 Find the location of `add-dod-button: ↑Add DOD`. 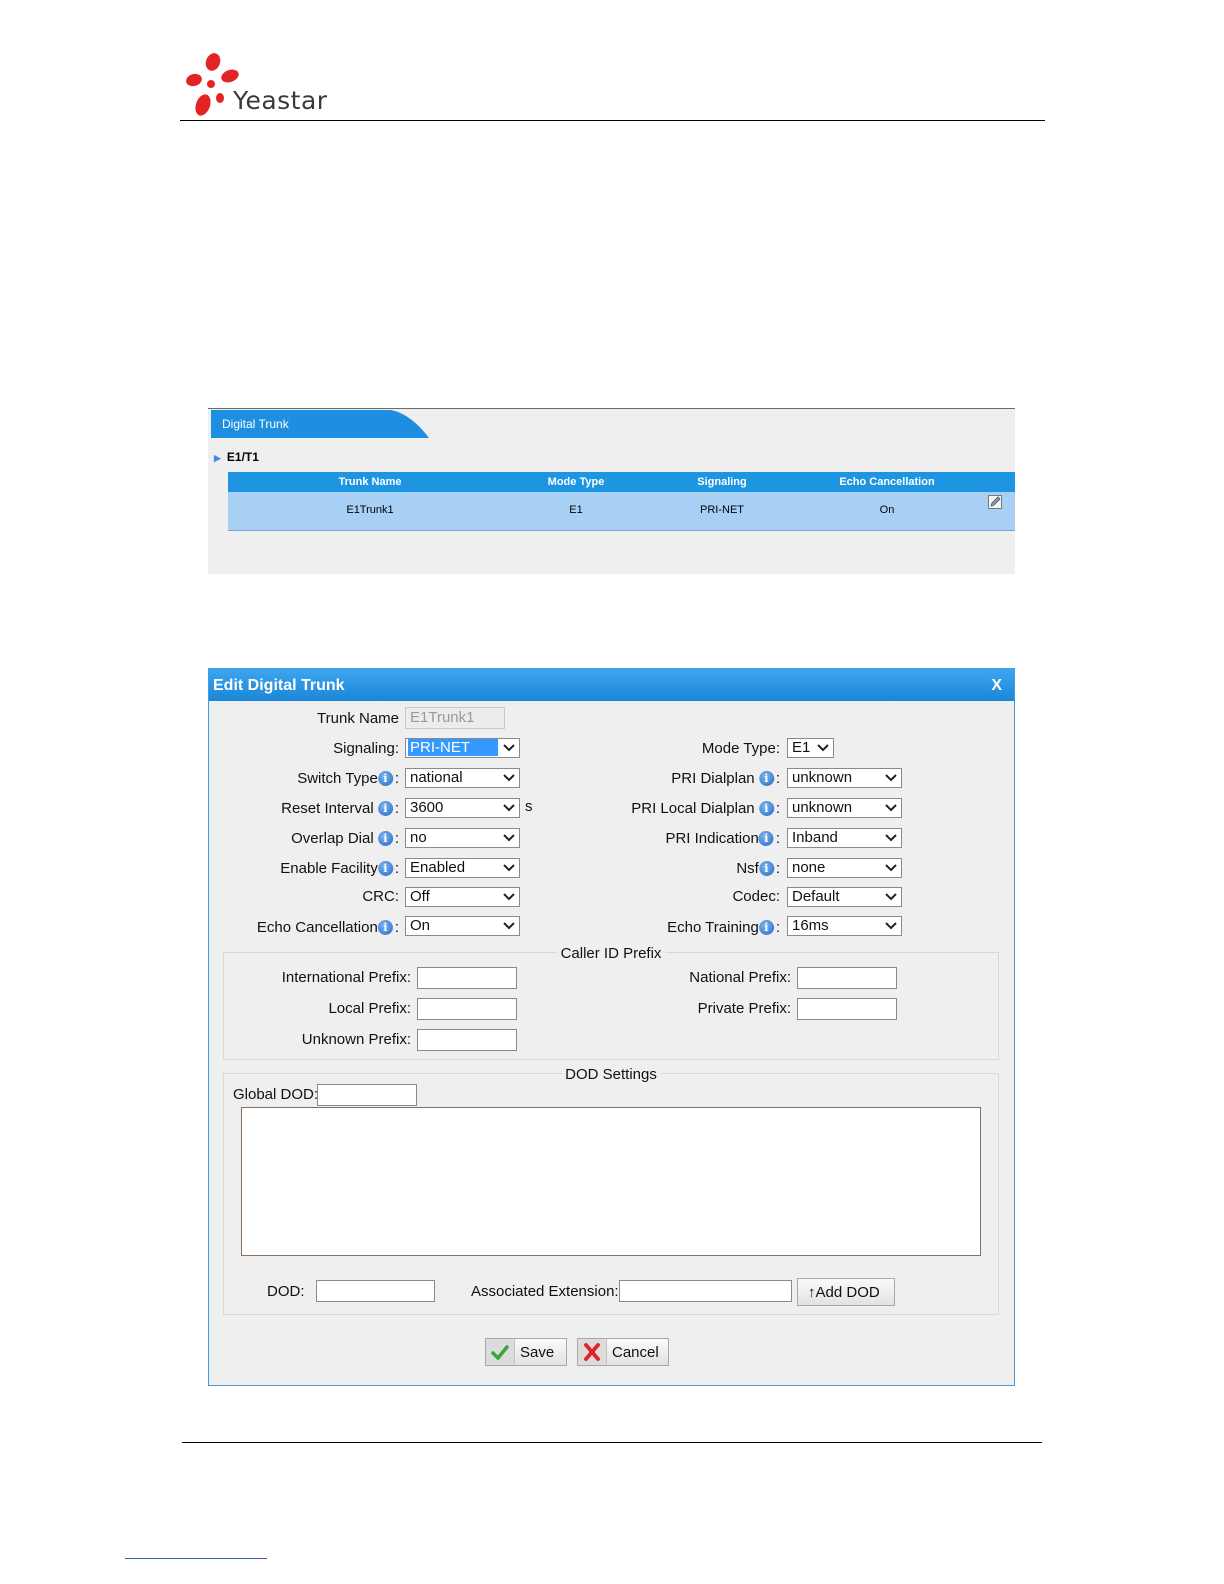

add-dod-button: ↑Add DOD is located at coordinates (846, 1292).